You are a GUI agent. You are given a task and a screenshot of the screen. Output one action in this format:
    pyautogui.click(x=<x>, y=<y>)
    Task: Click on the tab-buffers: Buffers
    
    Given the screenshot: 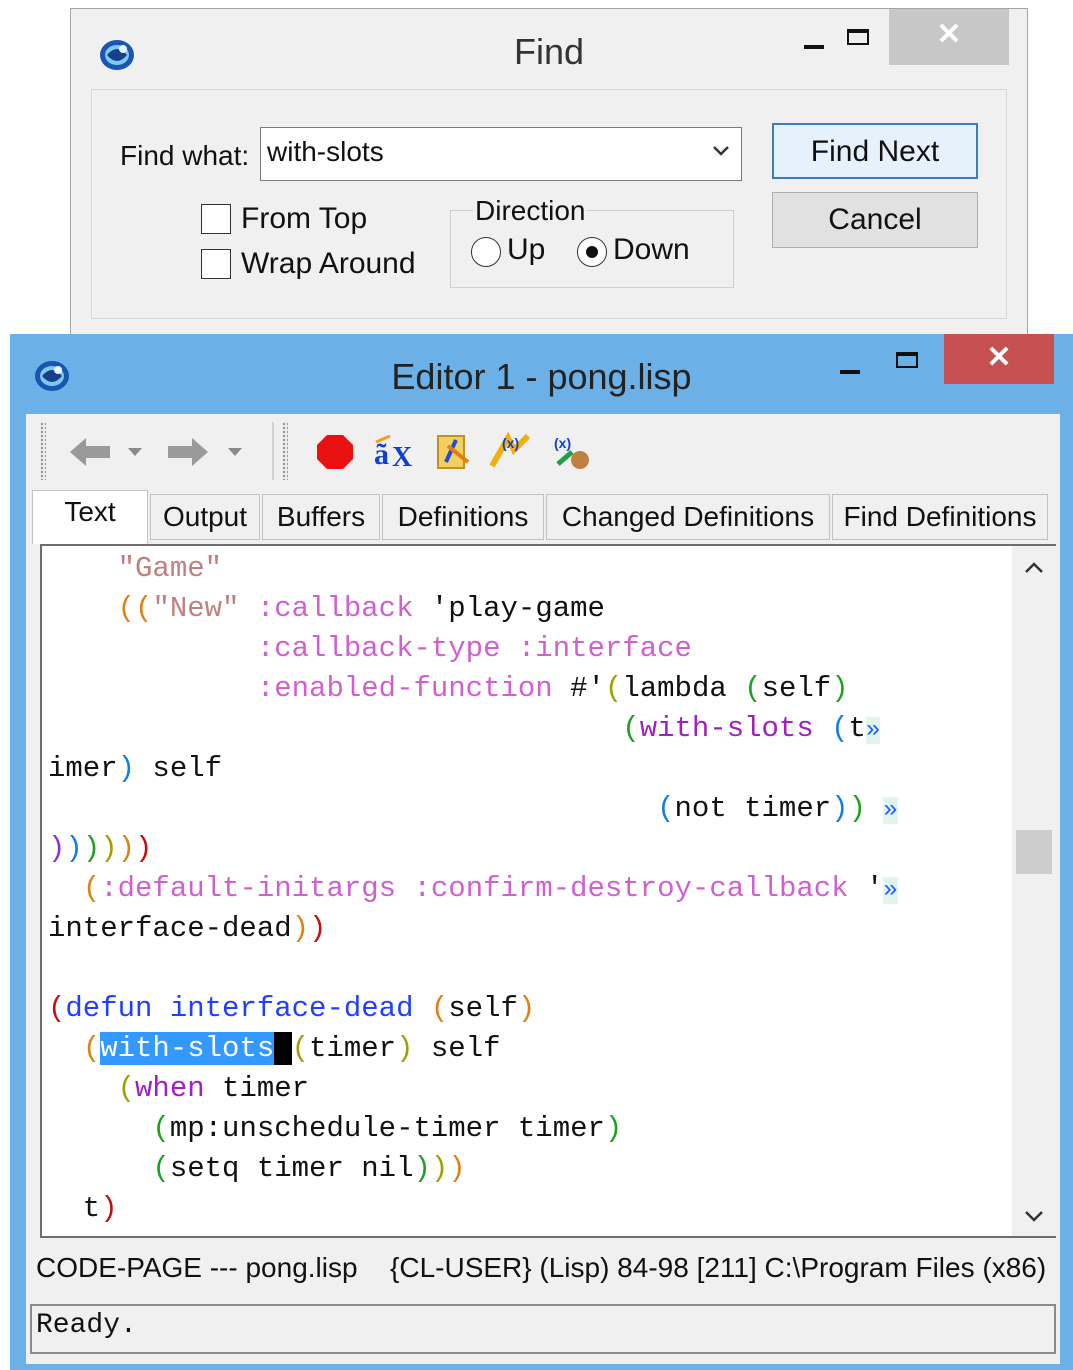 What is the action you would take?
    pyautogui.click(x=321, y=517)
    